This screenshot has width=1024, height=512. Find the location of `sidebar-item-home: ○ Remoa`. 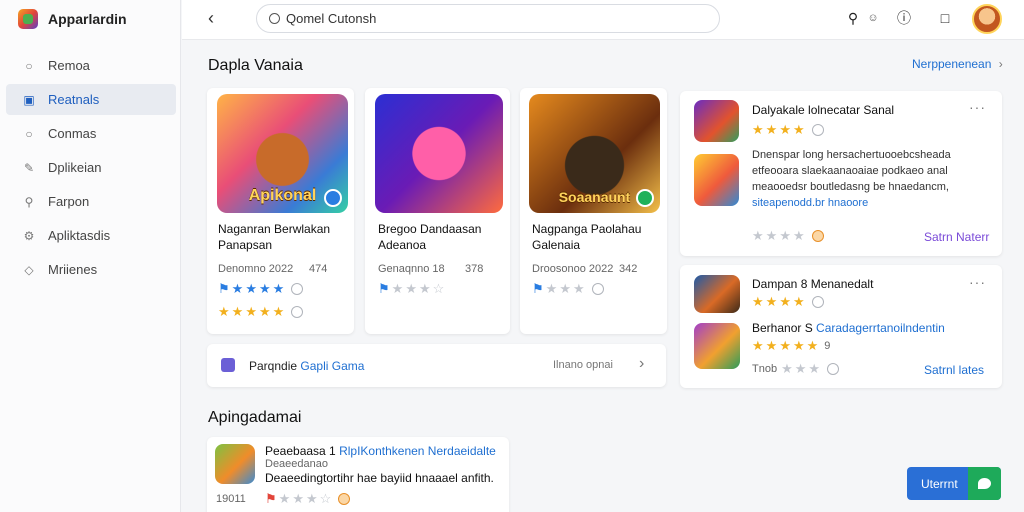

sidebar-item-home: ○ Remoa is located at coordinates (91, 65).